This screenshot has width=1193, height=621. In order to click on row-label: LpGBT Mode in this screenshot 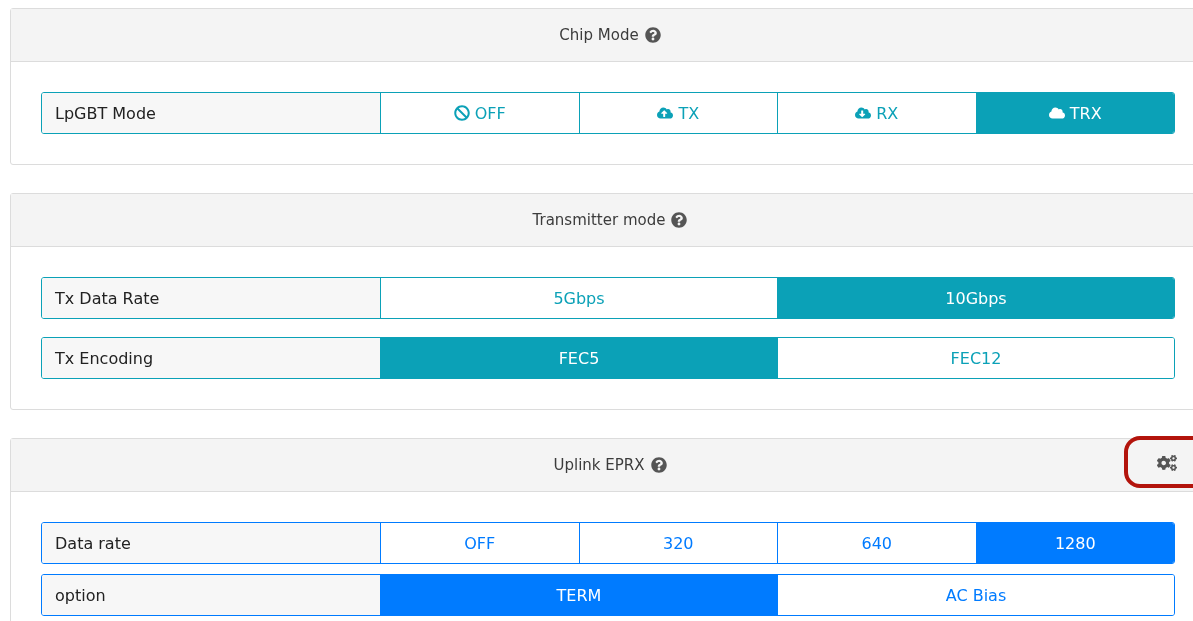, I will do `click(211, 113)`.